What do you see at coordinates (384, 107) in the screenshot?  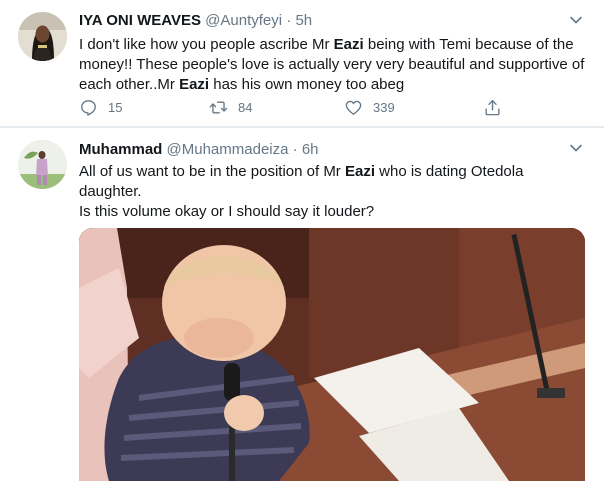 I see `like-count: 339` at bounding box center [384, 107].